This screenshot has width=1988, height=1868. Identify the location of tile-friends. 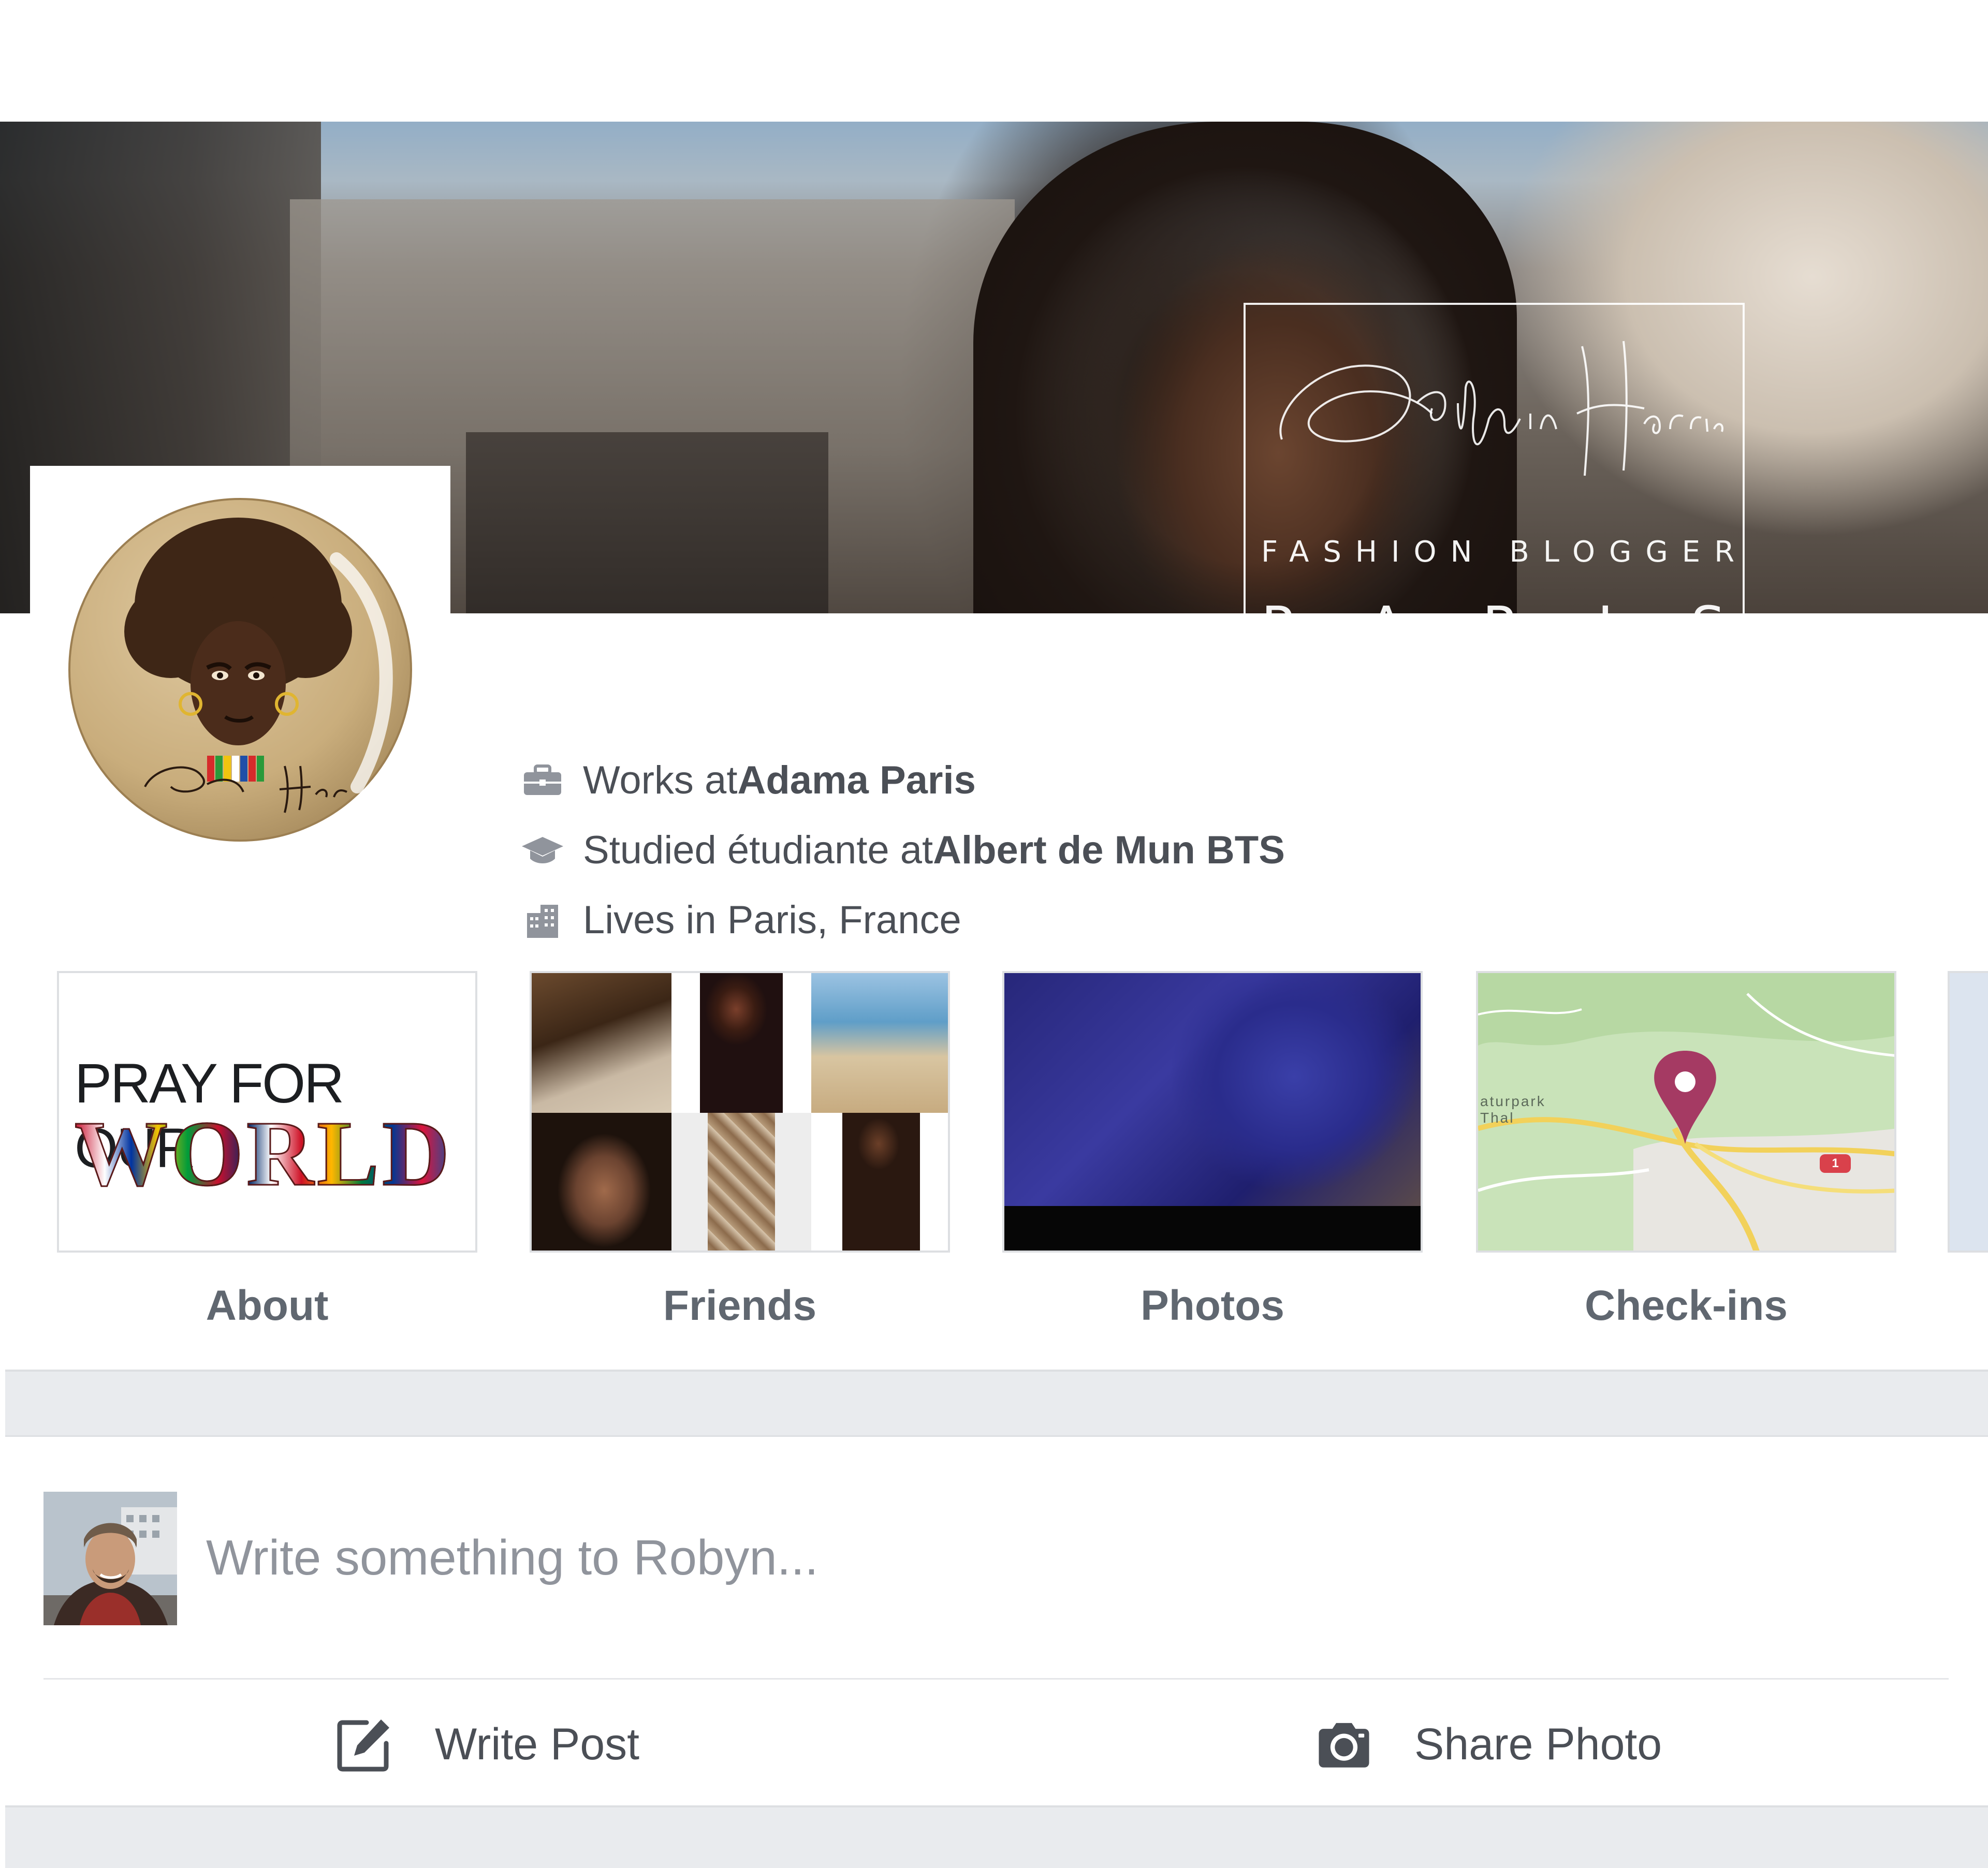
(740, 1112).